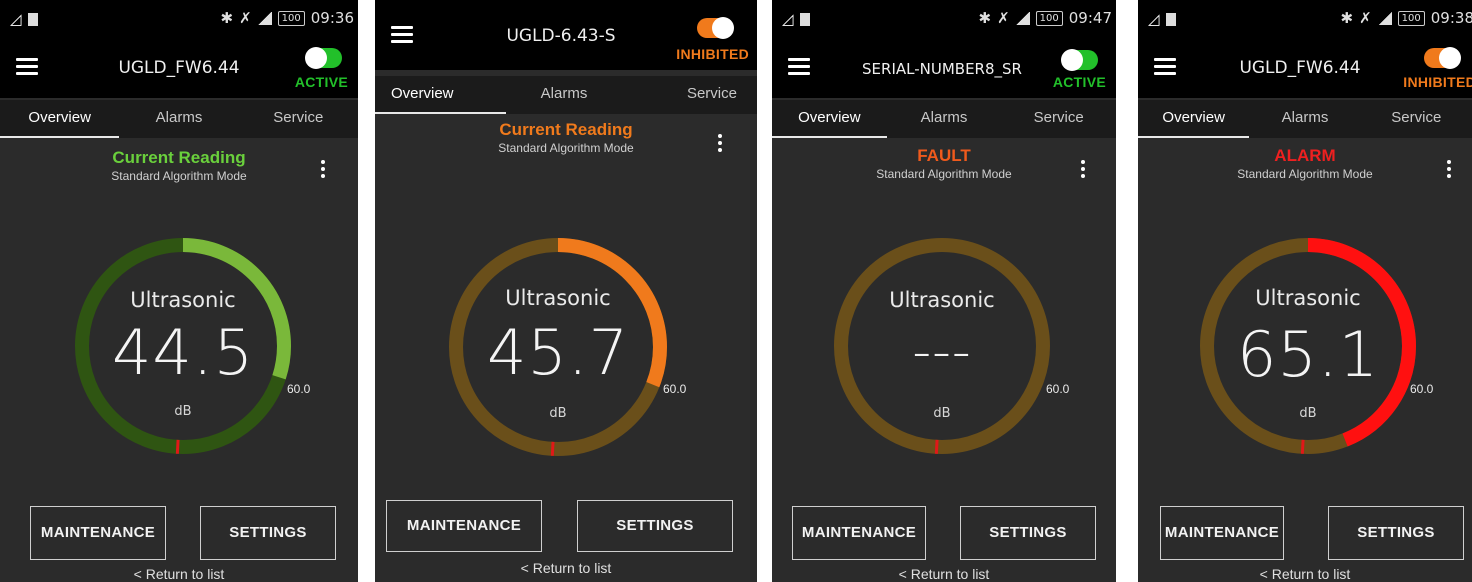  I want to click on clock: 09:47, so click(1090, 18).